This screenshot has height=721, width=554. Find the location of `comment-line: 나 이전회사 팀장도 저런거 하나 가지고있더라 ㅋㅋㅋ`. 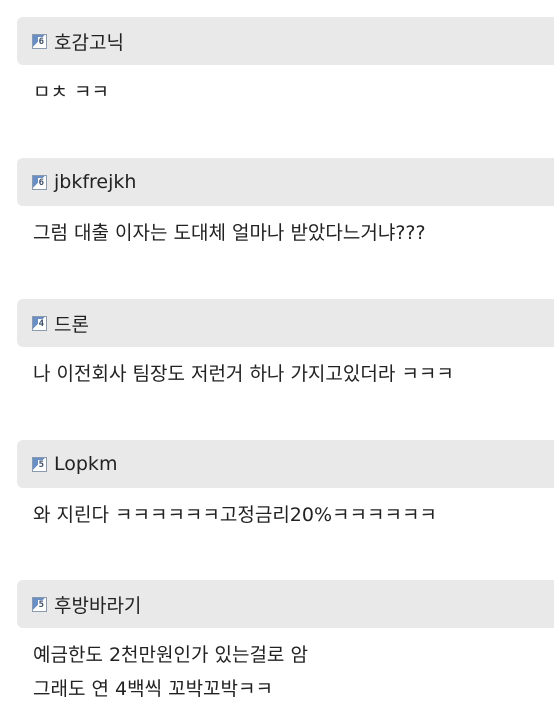

comment-line: 나 이전회사 팀장도 저런거 하나 가지고있더라 ㅋㅋㅋ is located at coordinates (243, 374).